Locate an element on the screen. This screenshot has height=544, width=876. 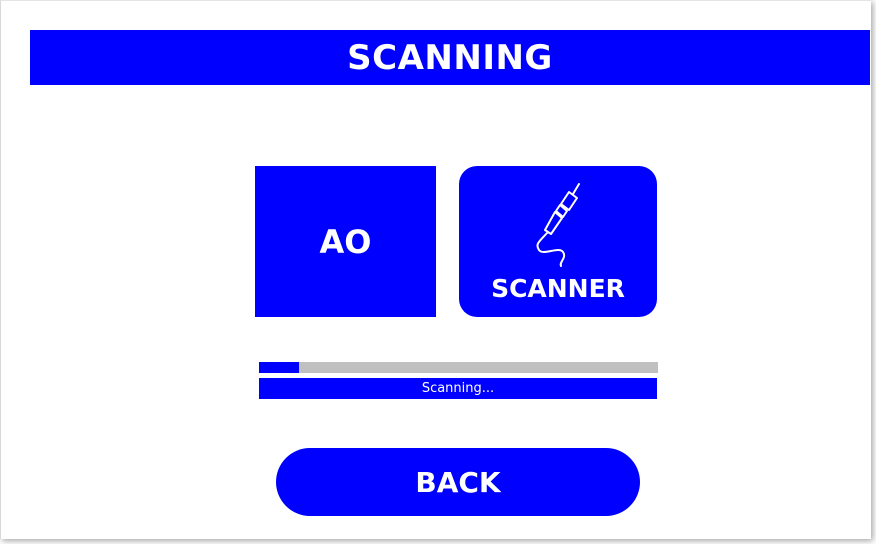
title-bar: SCANNING is located at coordinates (450, 57).